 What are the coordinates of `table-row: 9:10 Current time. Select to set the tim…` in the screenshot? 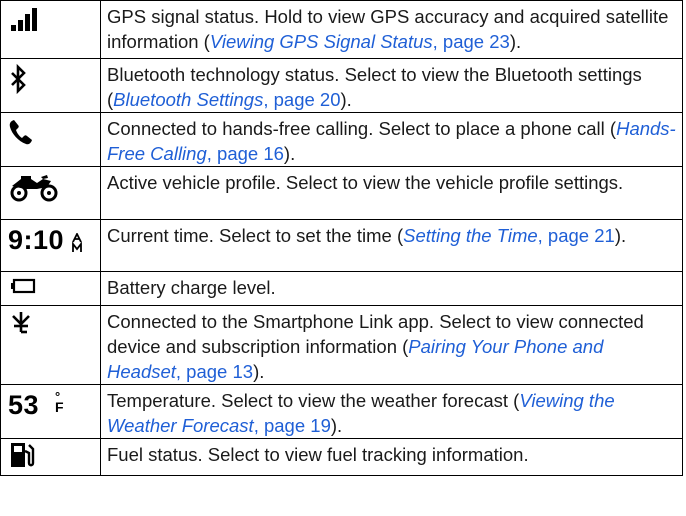 It's located at (341, 245).